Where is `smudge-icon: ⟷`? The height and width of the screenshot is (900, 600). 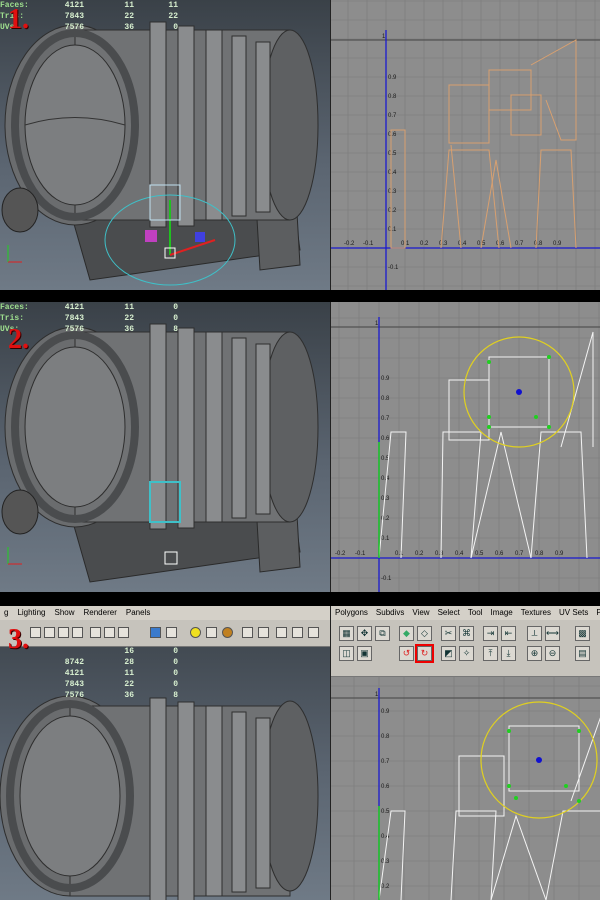 smudge-icon: ⟷ is located at coordinates (552, 633).